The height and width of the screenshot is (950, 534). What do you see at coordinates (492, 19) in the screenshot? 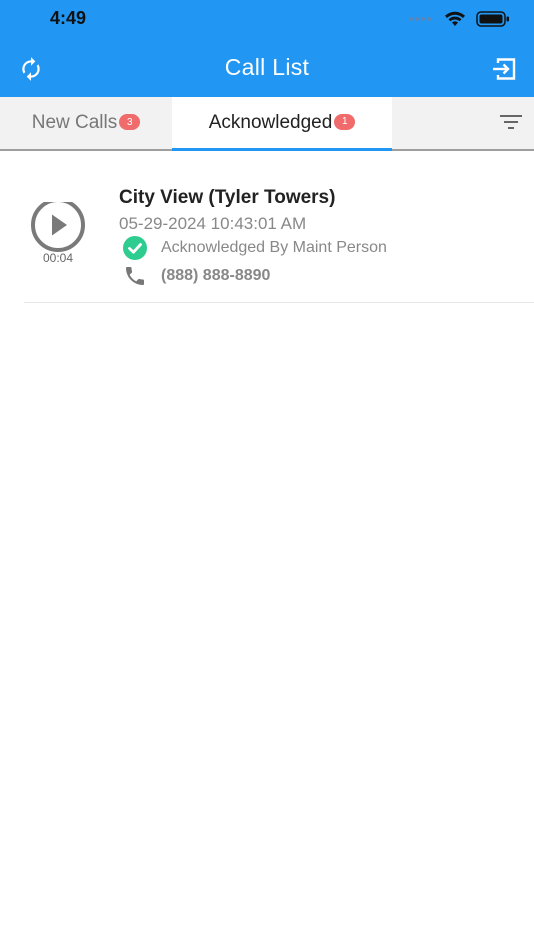
I see `battery-icon` at bounding box center [492, 19].